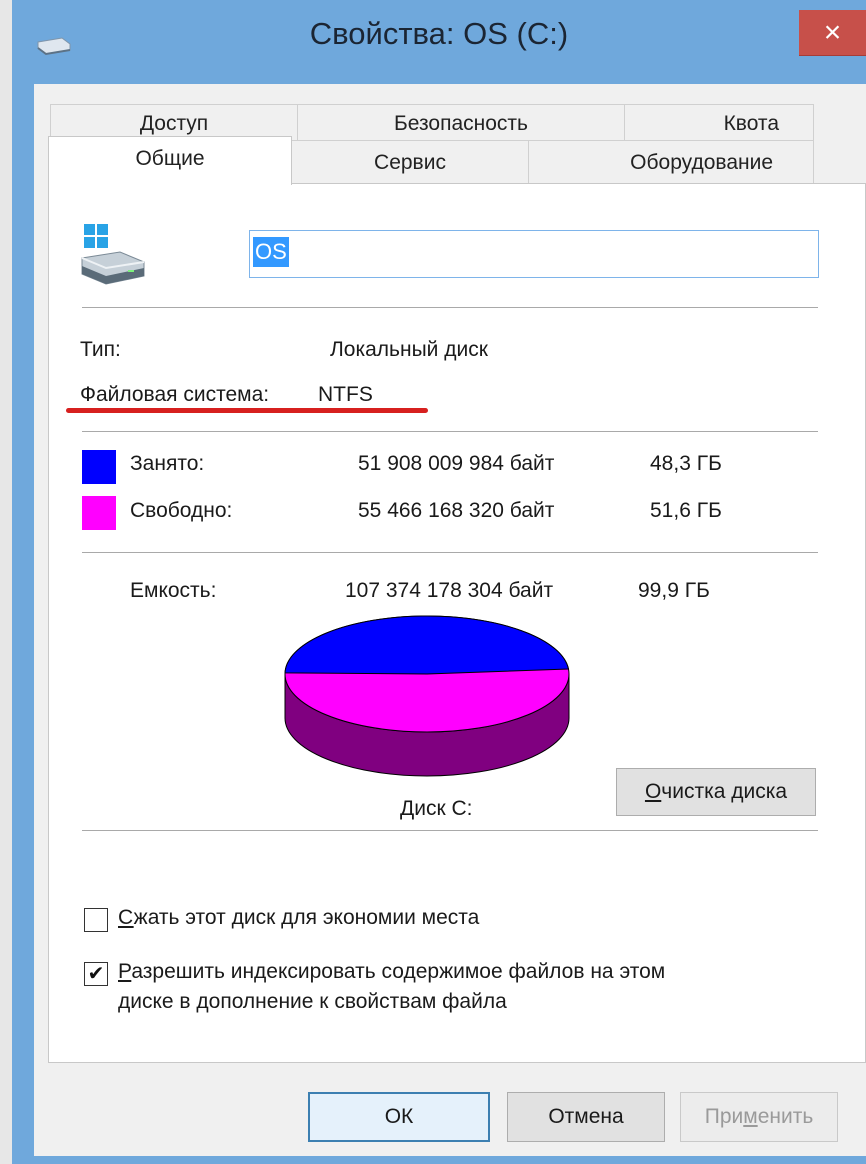 This screenshot has height=1164, width=866. Describe the element at coordinates (409, 349) in the screenshot. I see `type-value: Локальный диск` at that location.